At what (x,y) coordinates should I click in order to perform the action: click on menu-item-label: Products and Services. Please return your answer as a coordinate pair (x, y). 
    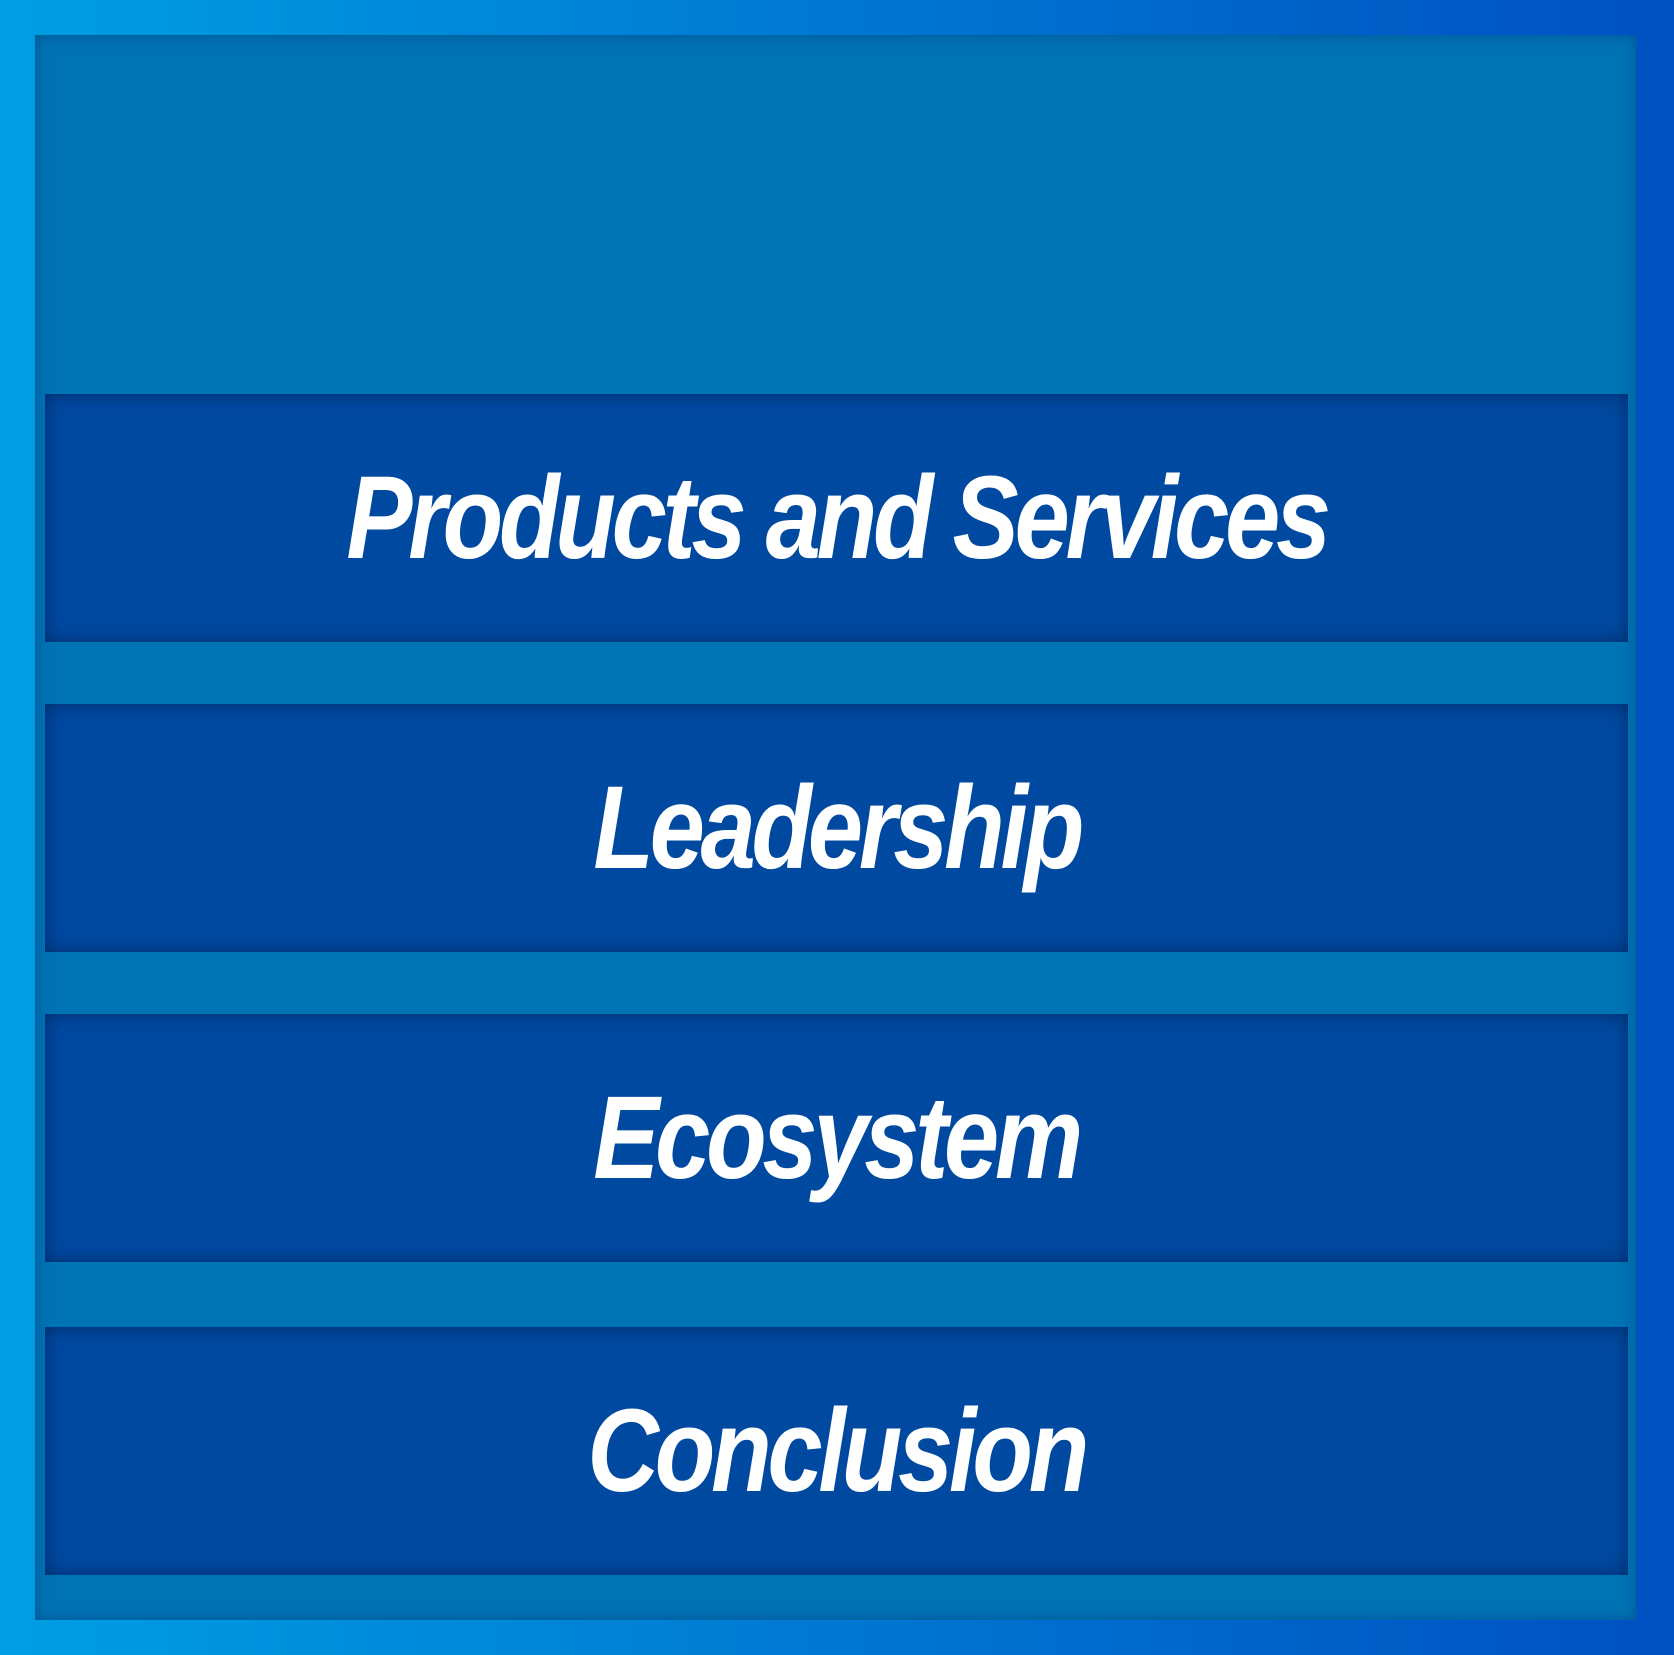
    Looking at the image, I should click on (838, 518).